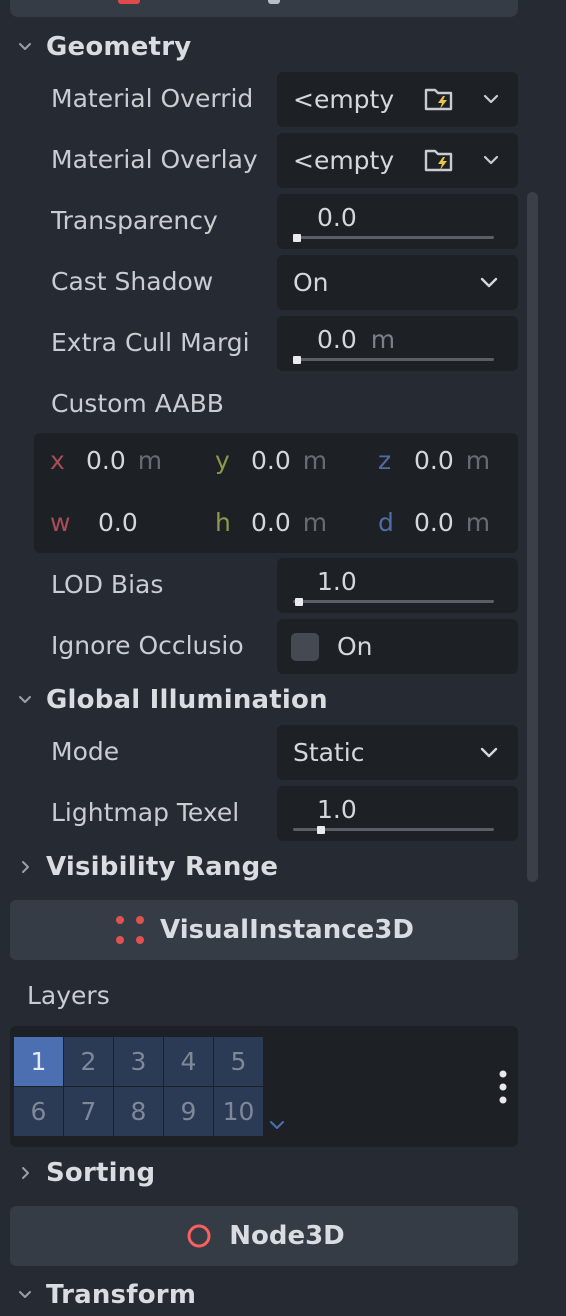 This screenshot has height=1316, width=566. What do you see at coordinates (297, 360) in the screenshot?
I see `extra-cull-margin-slider-knob` at bounding box center [297, 360].